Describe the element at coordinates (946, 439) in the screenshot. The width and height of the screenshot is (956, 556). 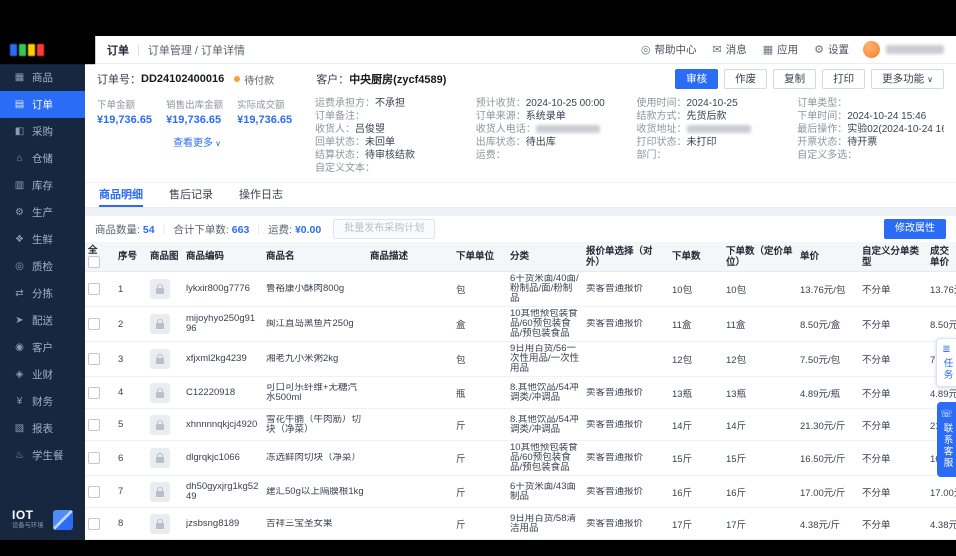
I see `contact-service-float-button: ☏ 联系客服` at that location.